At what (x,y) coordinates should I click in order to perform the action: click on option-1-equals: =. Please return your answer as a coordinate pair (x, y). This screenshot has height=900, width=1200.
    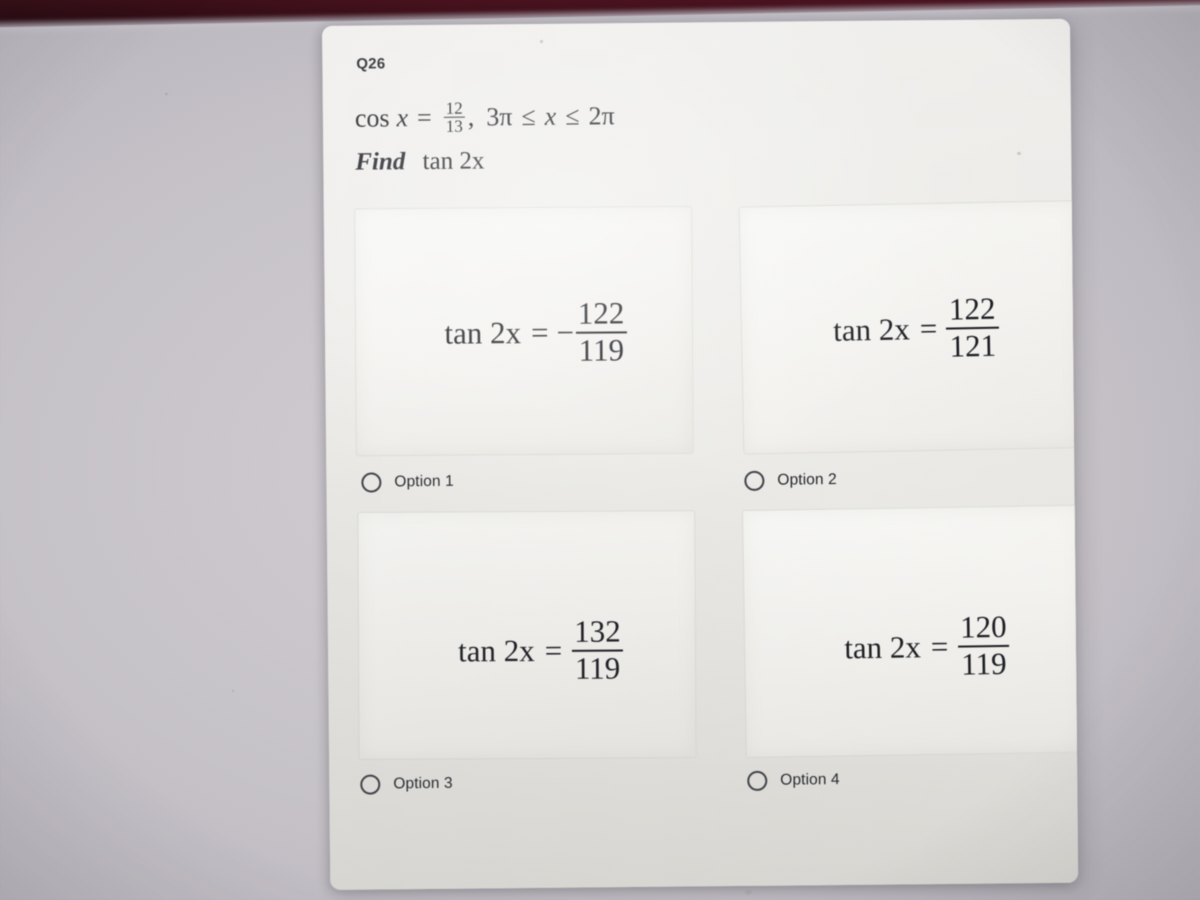
    Looking at the image, I should click on (539, 332).